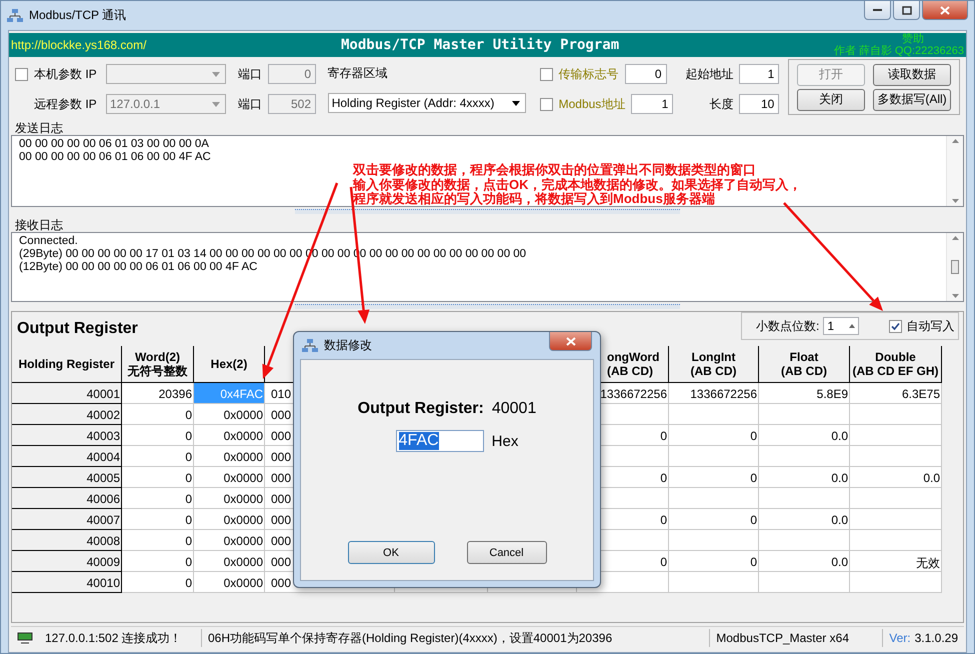 This screenshot has width=975, height=654. Describe the element at coordinates (39, 128) in the screenshot. I see `send-log-label: 发送日志` at that location.